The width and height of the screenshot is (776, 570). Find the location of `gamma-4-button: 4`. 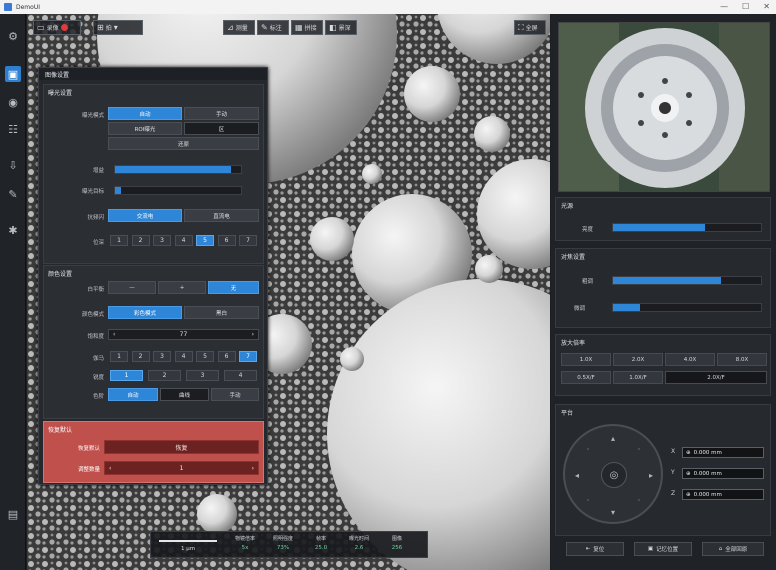

gamma-4-button: 4 is located at coordinates (183, 356).